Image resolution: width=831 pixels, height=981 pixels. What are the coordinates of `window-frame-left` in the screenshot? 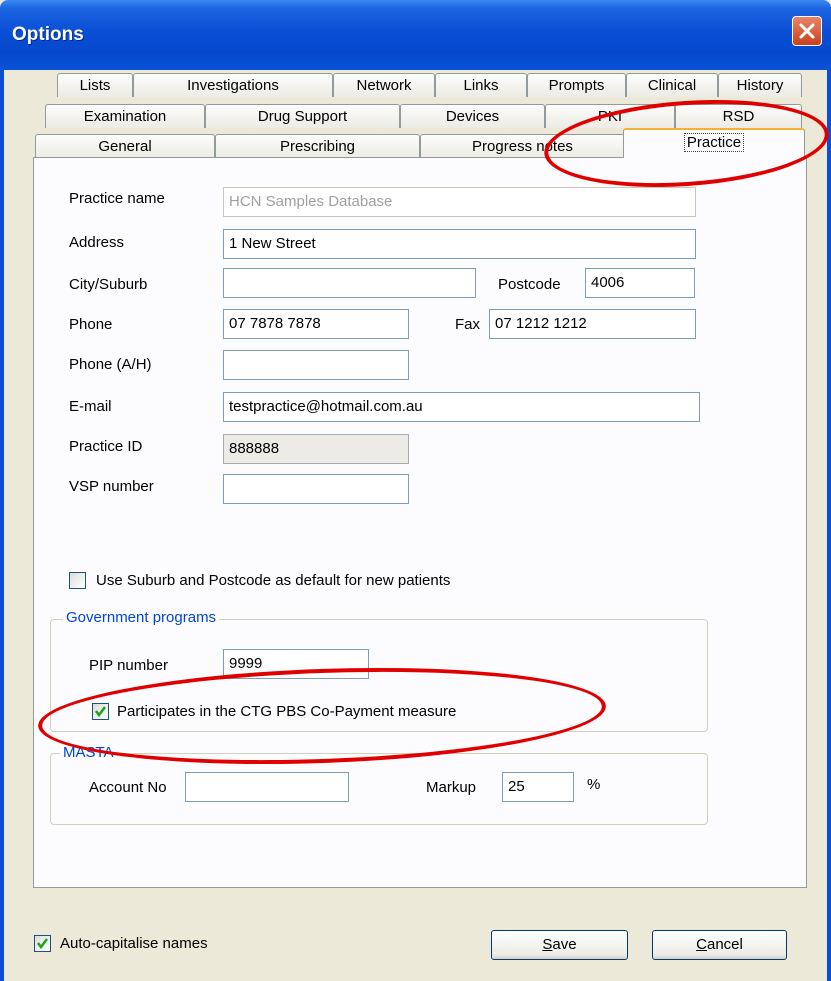 It's located at (2, 525).